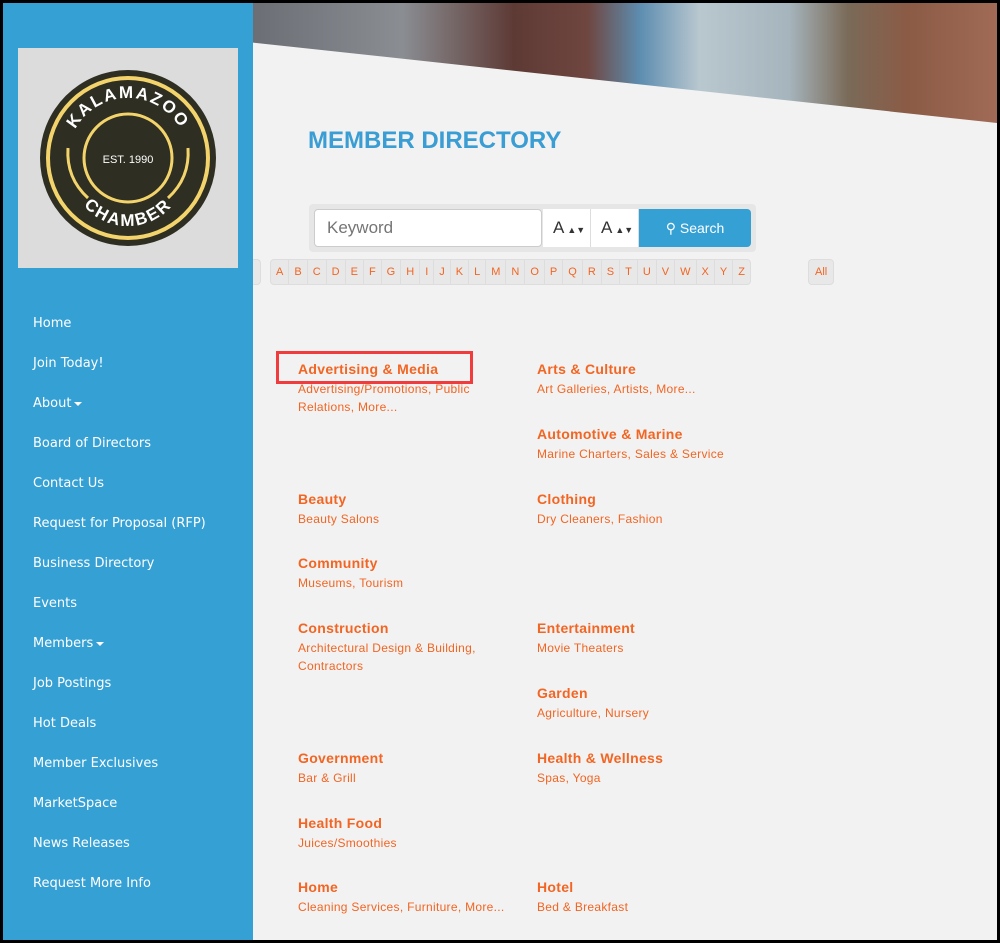 Image resolution: width=1000 pixels, height=943 pixels. What do you see at coordinates (582, 454) in the screenshot?
I see `subcategory-link: Marine Charters` at bounding box center [582, 454].